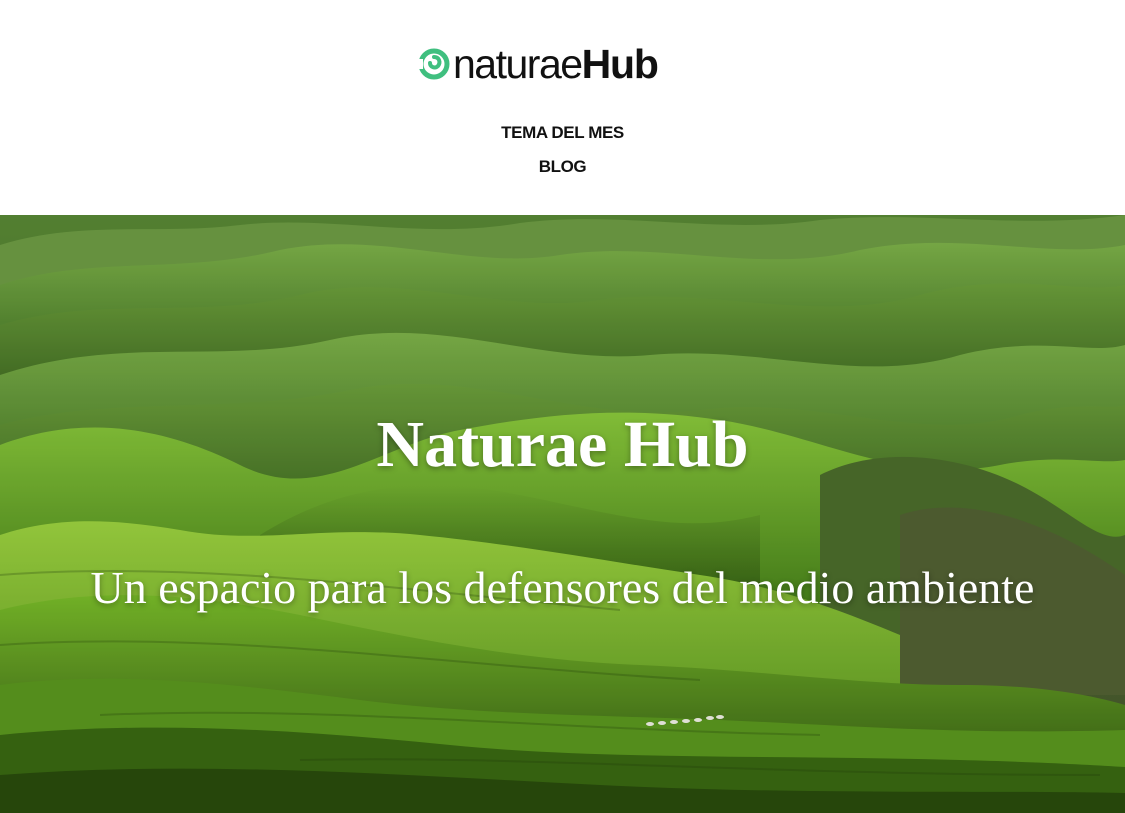 Image resolution: width=1125 pixels, height=813 pixels. Describe the element at coordinates (562, 444) in the screenshot. I see `hero-title: Naturae Hub` at that location.